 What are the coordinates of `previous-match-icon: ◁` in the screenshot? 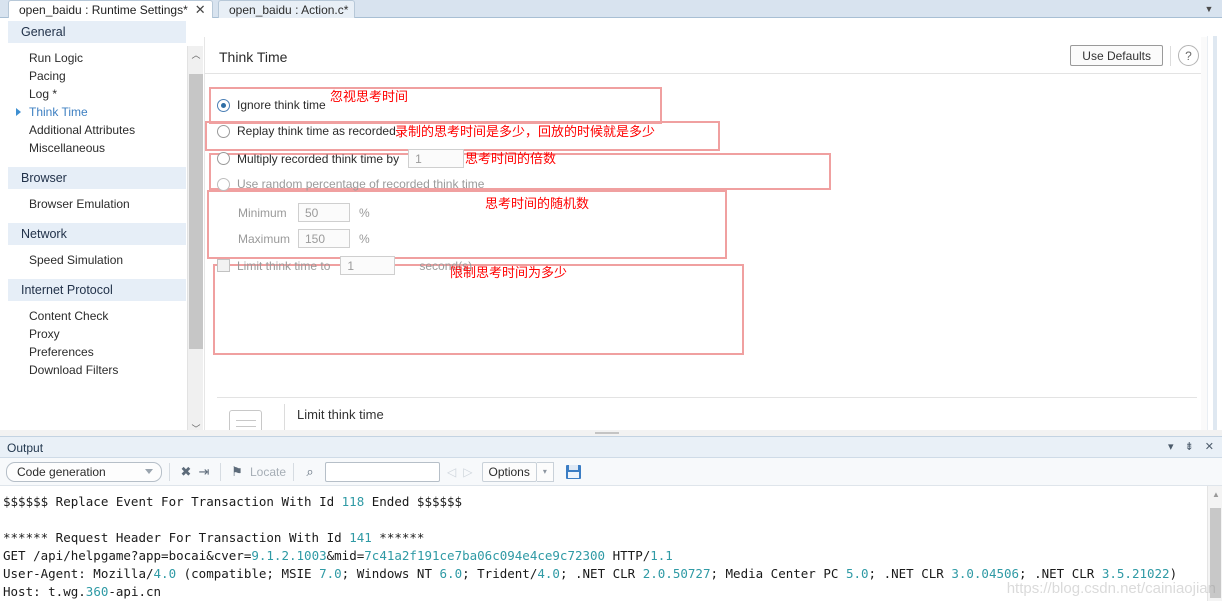 It's located at (451, 472).